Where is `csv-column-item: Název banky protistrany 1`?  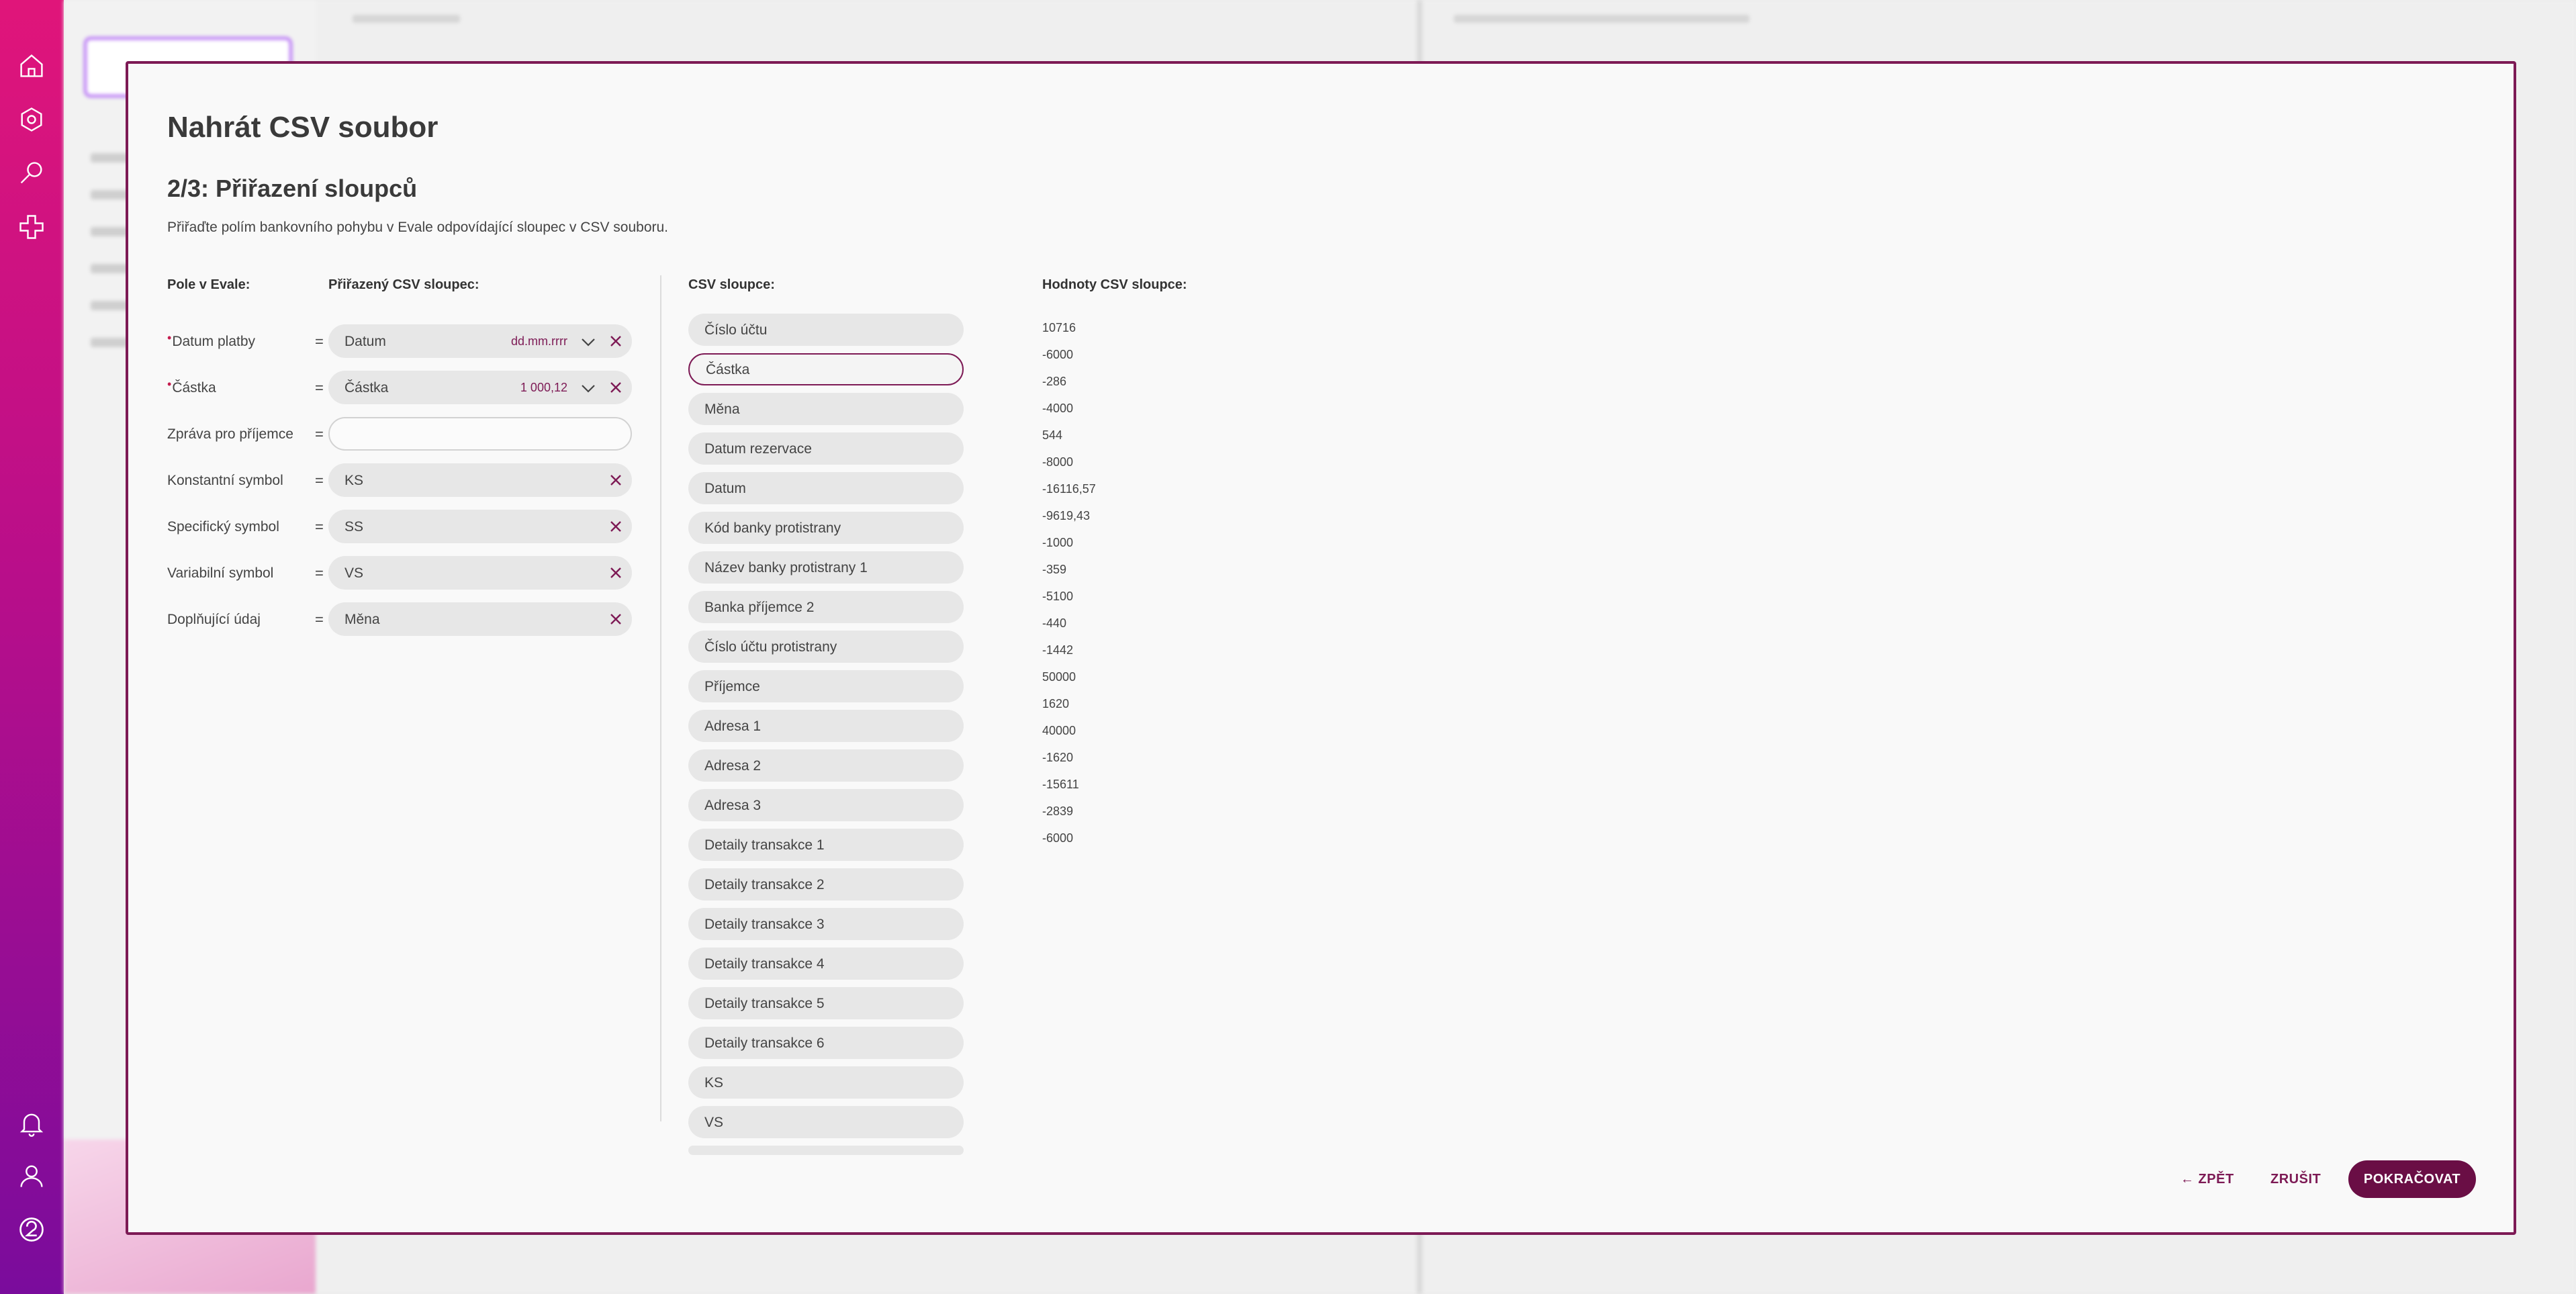 csv-column-item: Název banky protistrany 1 is located at coordinates (826, 567).